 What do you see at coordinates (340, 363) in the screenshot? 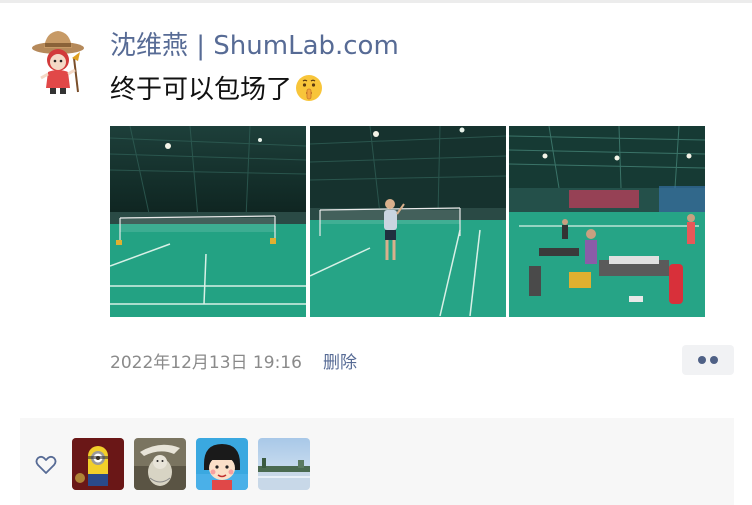
I see `delete-button: 删除` at bounding box center [340, 363].